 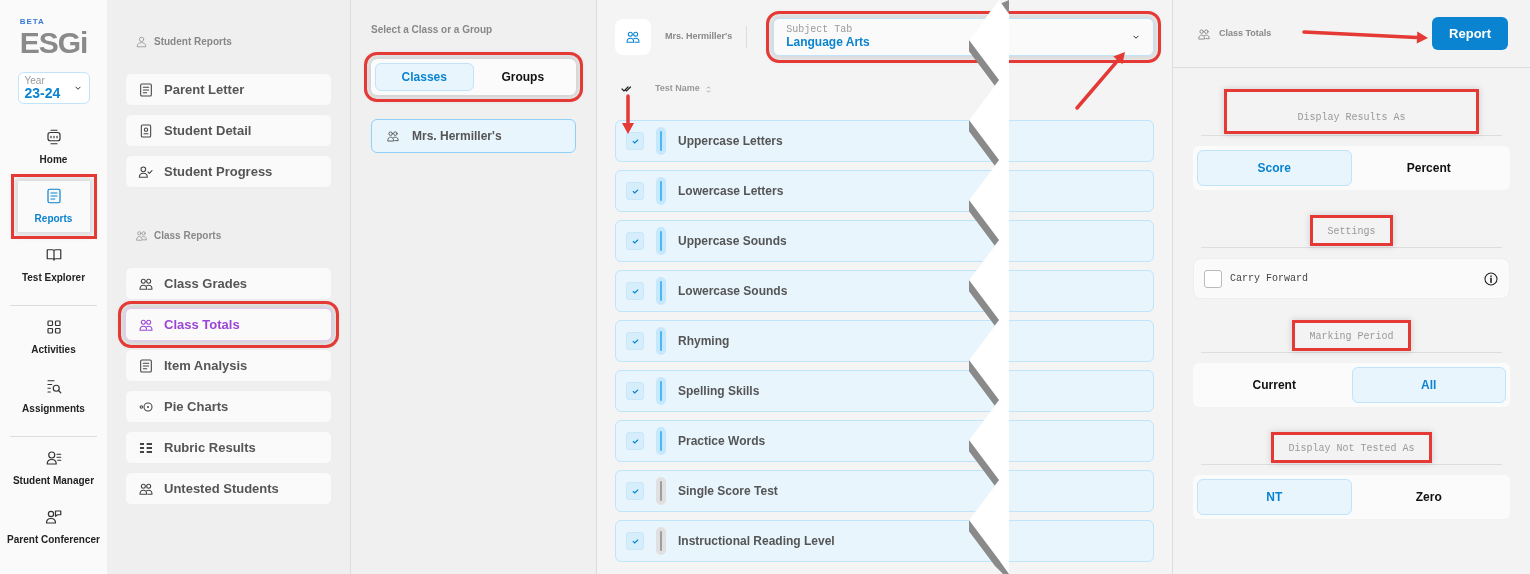 I want to click on toggle-option: Zero, so click(x=1428, y=497).